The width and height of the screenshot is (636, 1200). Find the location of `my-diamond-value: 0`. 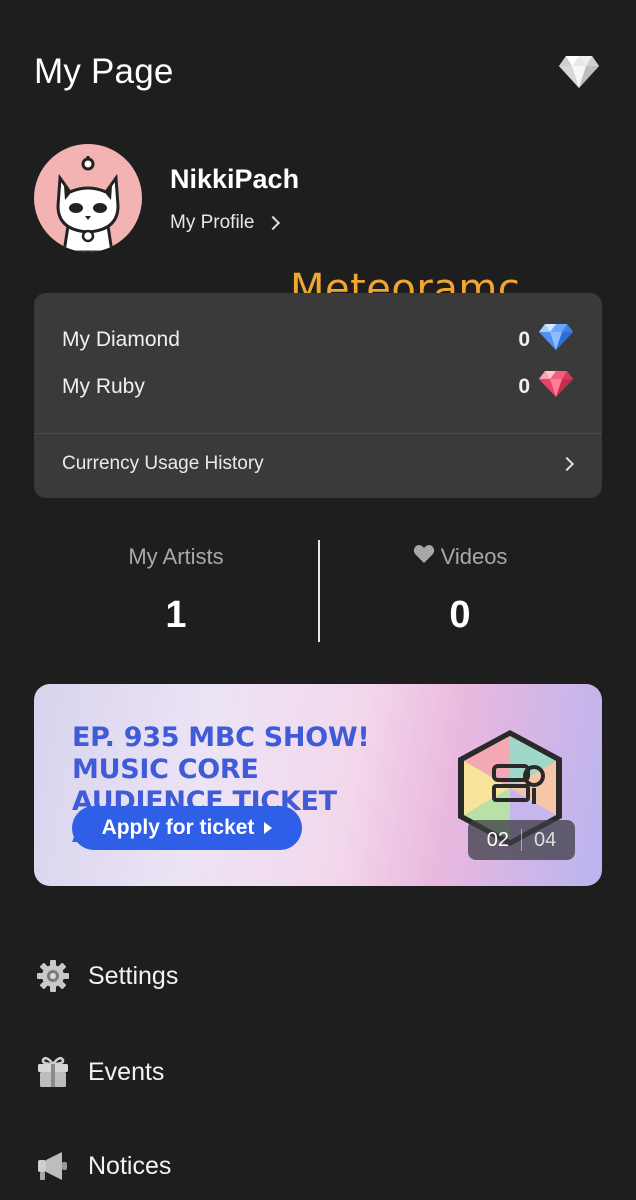

my-diamond-value: 0 is located at coordinates (524, 339).